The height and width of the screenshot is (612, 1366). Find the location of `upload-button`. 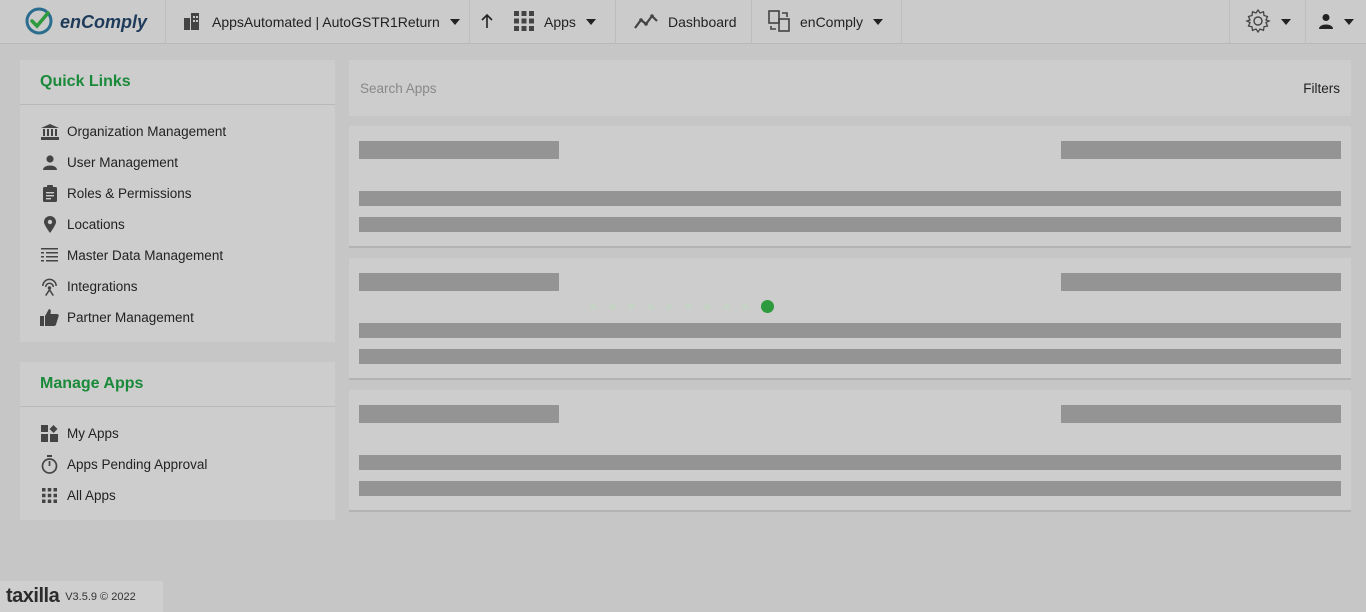

upload-button is located at coordinates (484, 22).